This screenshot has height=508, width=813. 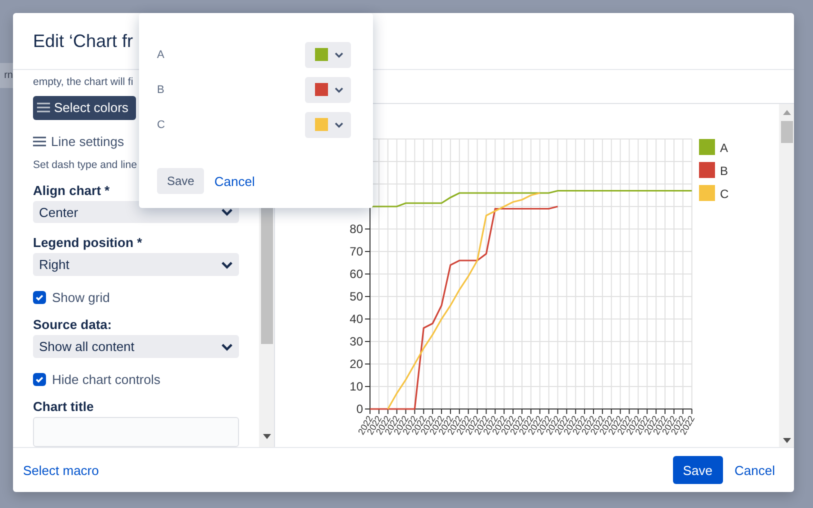 I want to click on y-tick-label: 30, so click(x=356, y=341).